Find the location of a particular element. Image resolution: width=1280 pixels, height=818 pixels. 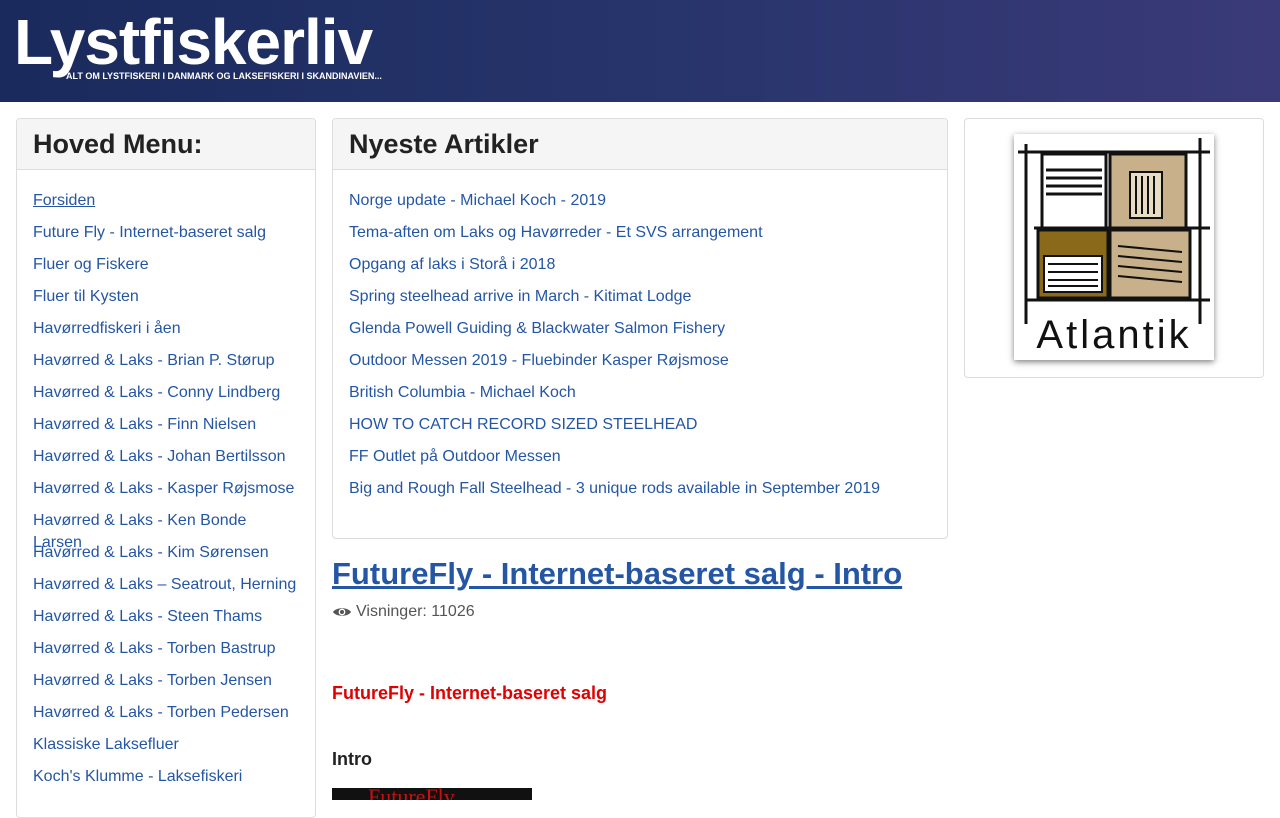

eye-icon is located at coordinates (342, 612).